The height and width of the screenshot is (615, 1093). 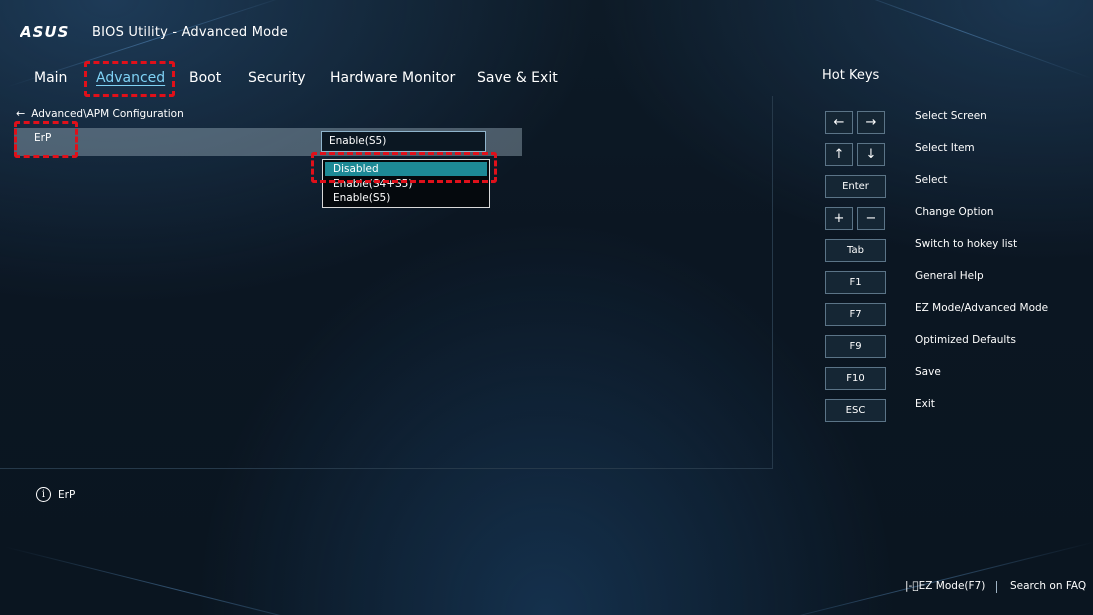 What do you see at coordinates (392, 78) in the screenshot?
I see `tab-hardware-monitor: Hardware Monitor` at bounding box center [392, 78].